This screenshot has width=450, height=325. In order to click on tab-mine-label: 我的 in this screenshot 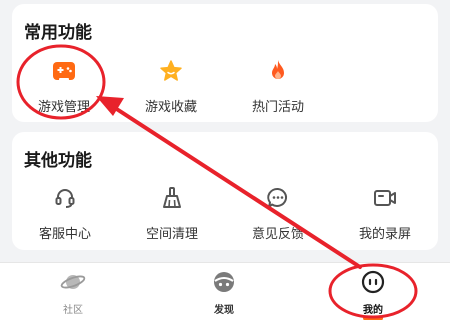, I will do `click(373, 310)`.